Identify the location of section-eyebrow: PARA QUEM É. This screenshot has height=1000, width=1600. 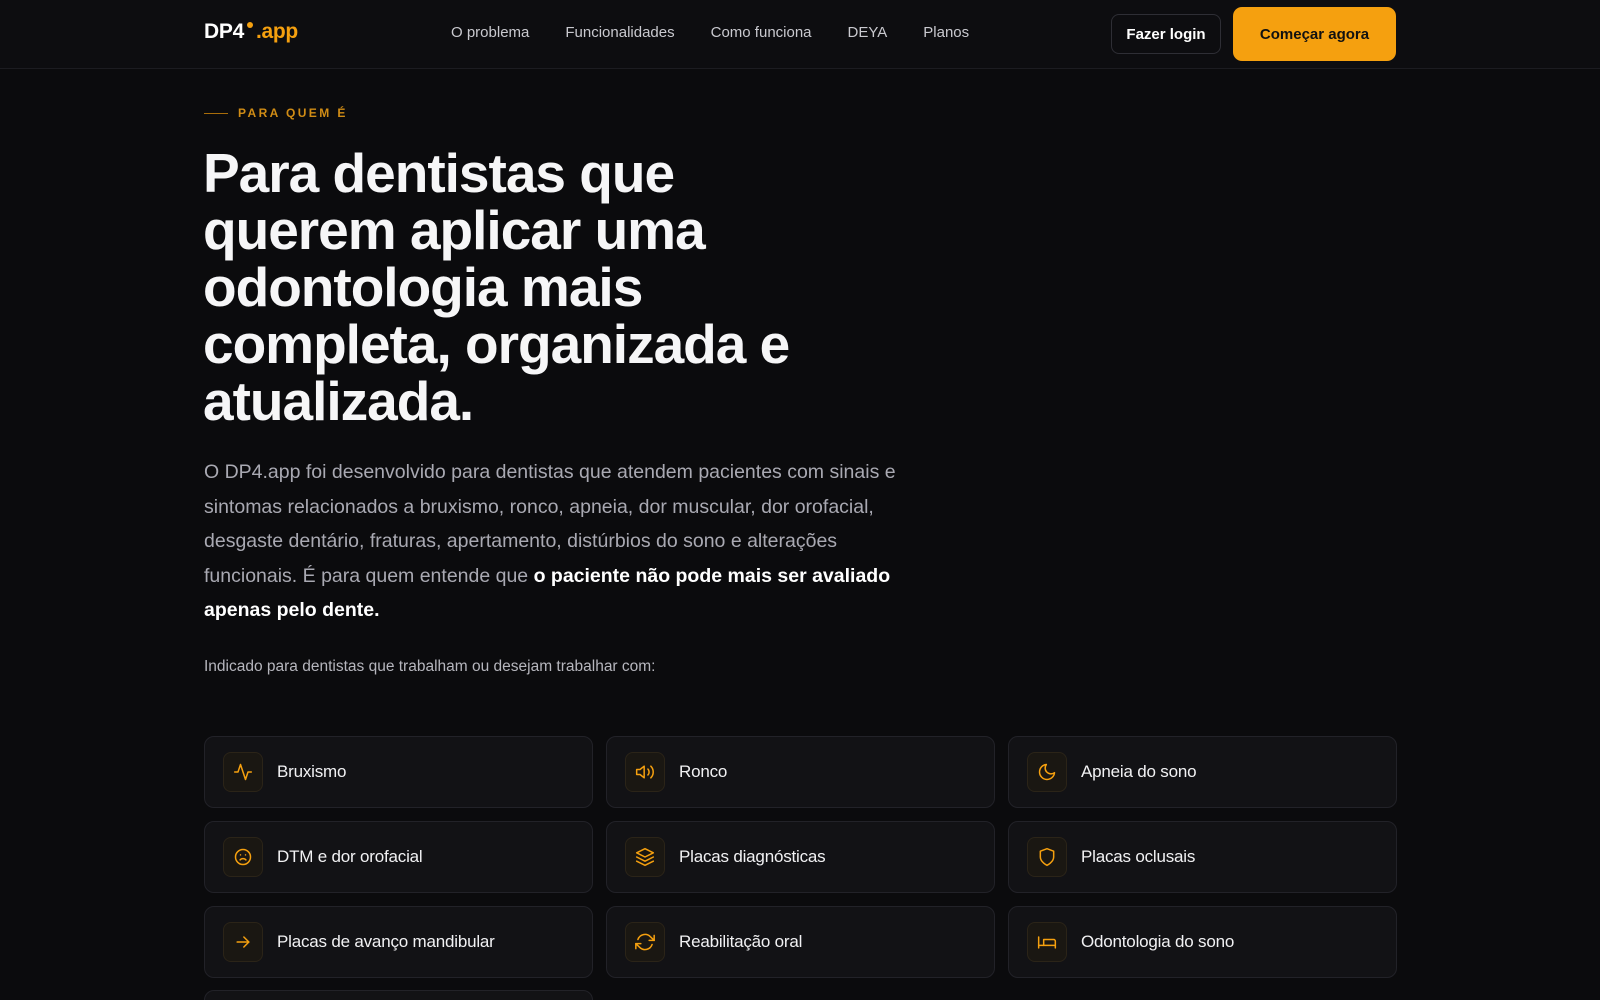
(276, 113).